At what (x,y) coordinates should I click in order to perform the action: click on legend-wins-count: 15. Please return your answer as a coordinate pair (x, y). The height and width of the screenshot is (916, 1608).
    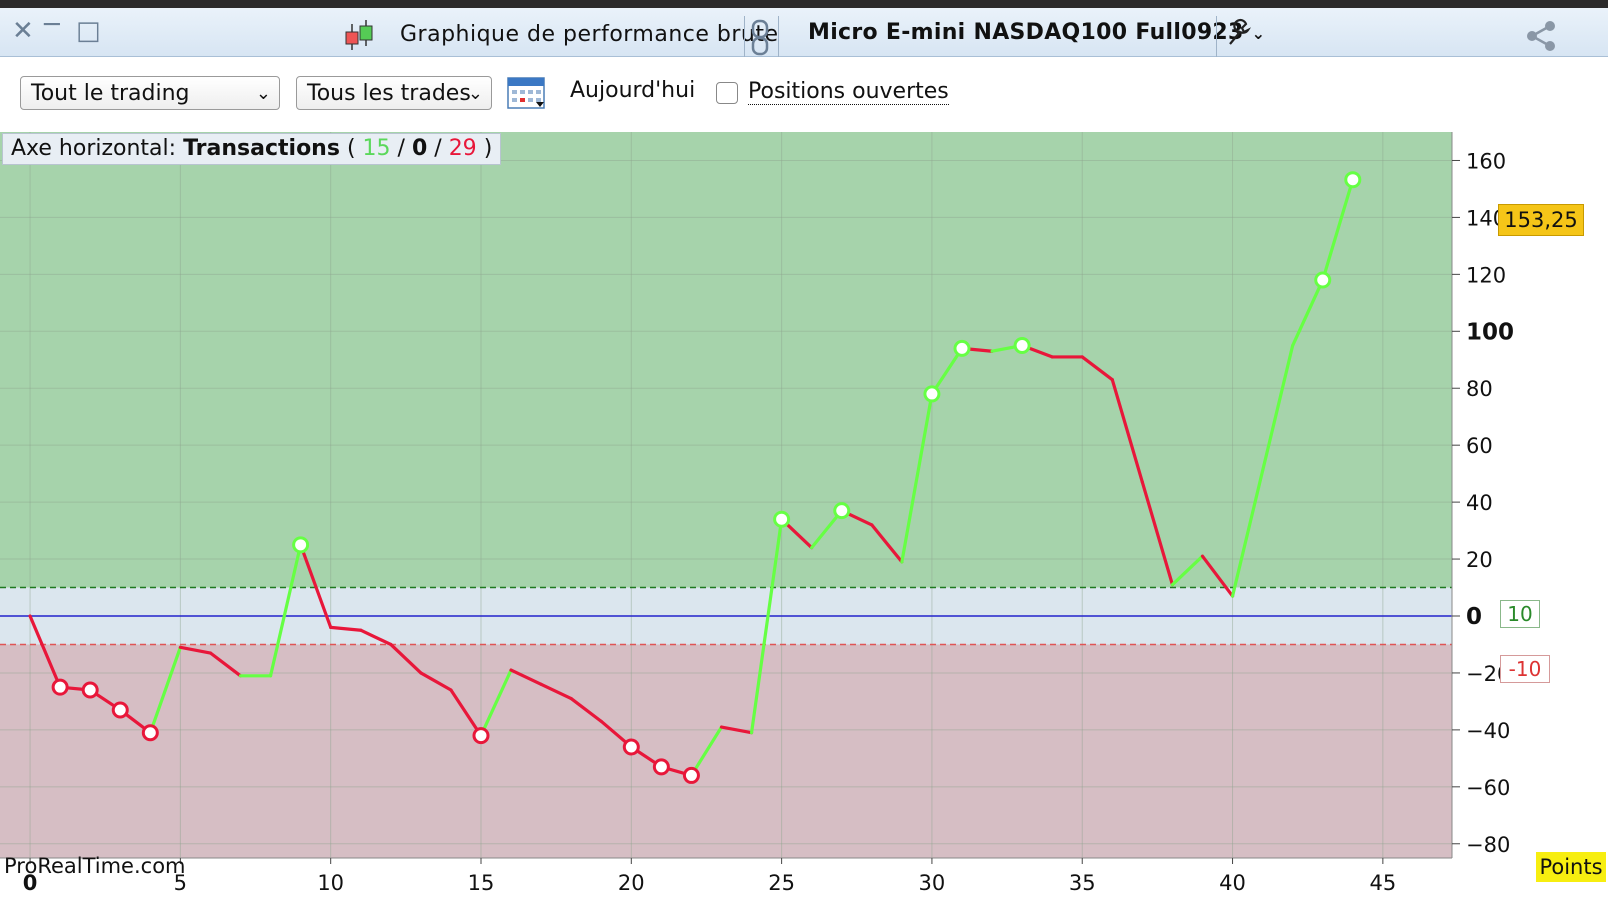
    Looking at the image, I should click on (376, 148).